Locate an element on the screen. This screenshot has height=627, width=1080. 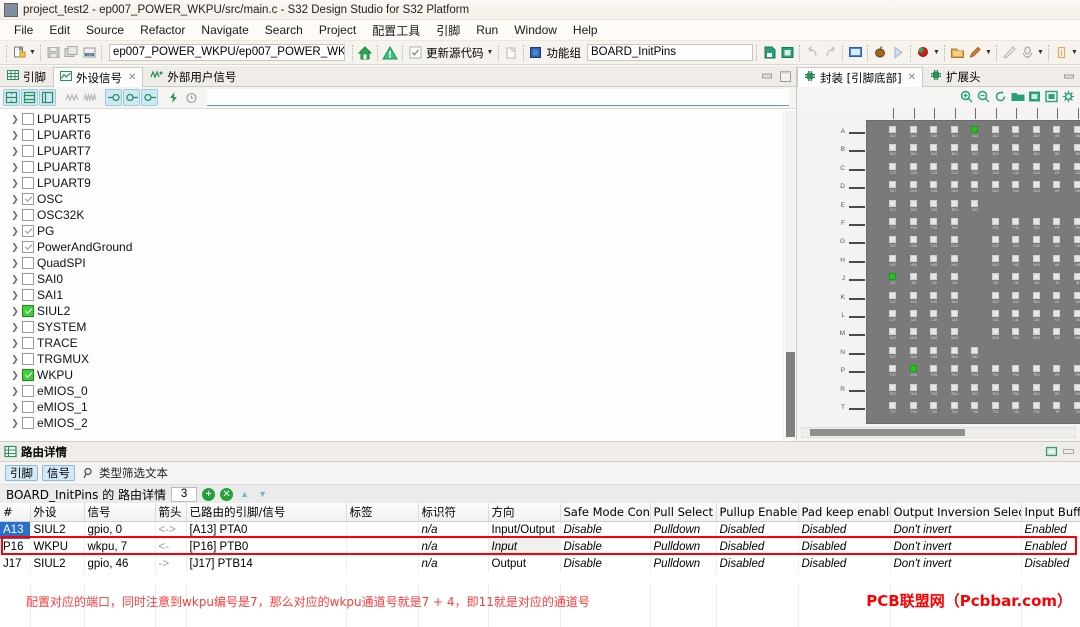
package-ball-J10 is located at coordinates (1036, 277).